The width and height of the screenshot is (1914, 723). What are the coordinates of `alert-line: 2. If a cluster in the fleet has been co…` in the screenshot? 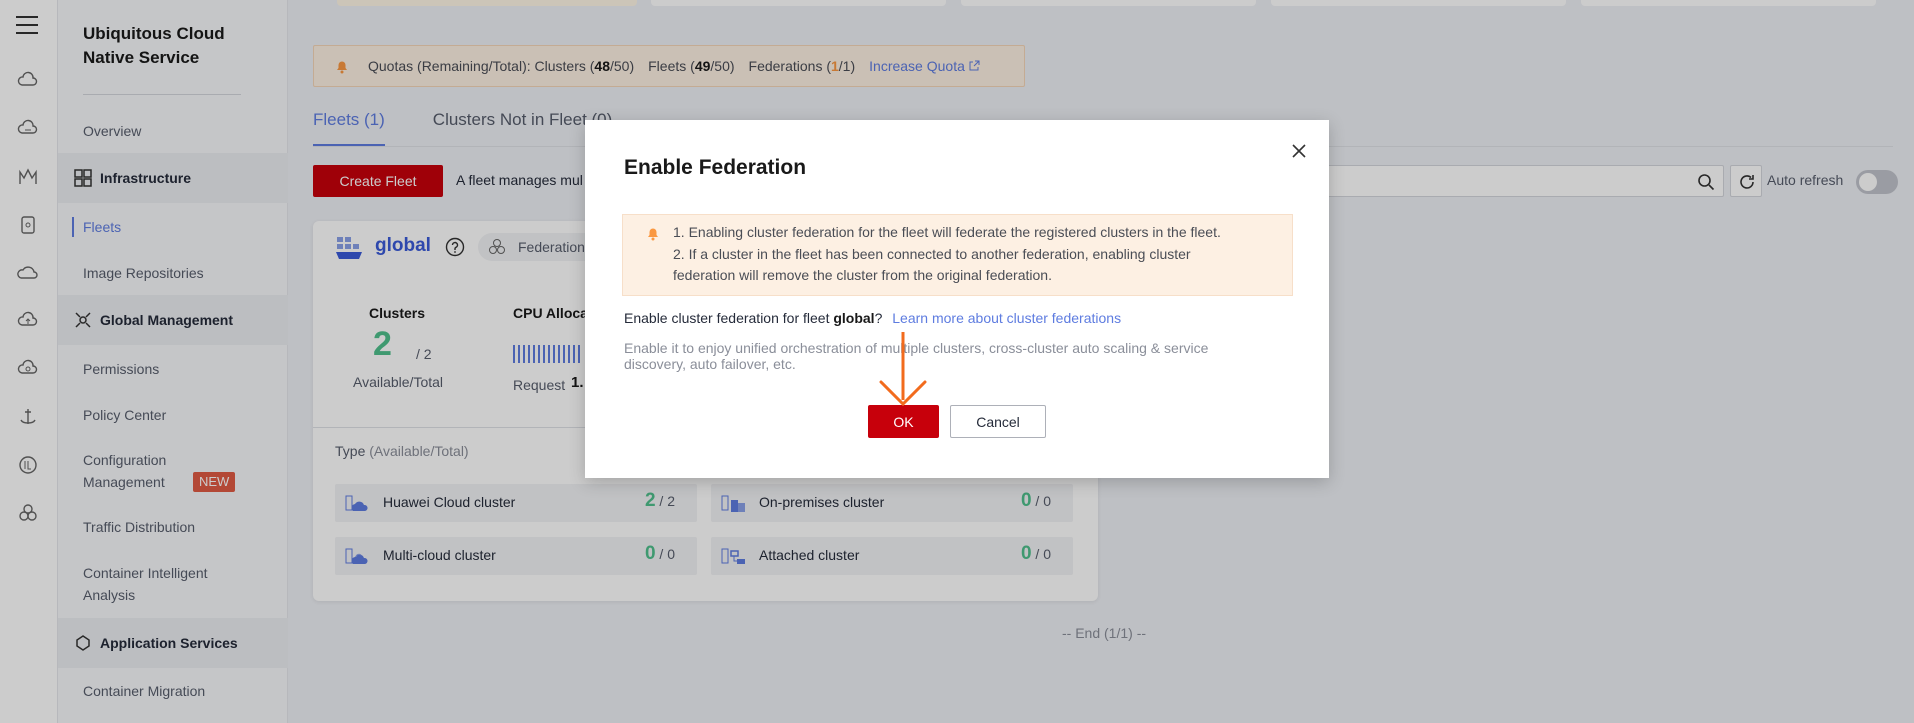 It's located at (932, 254).